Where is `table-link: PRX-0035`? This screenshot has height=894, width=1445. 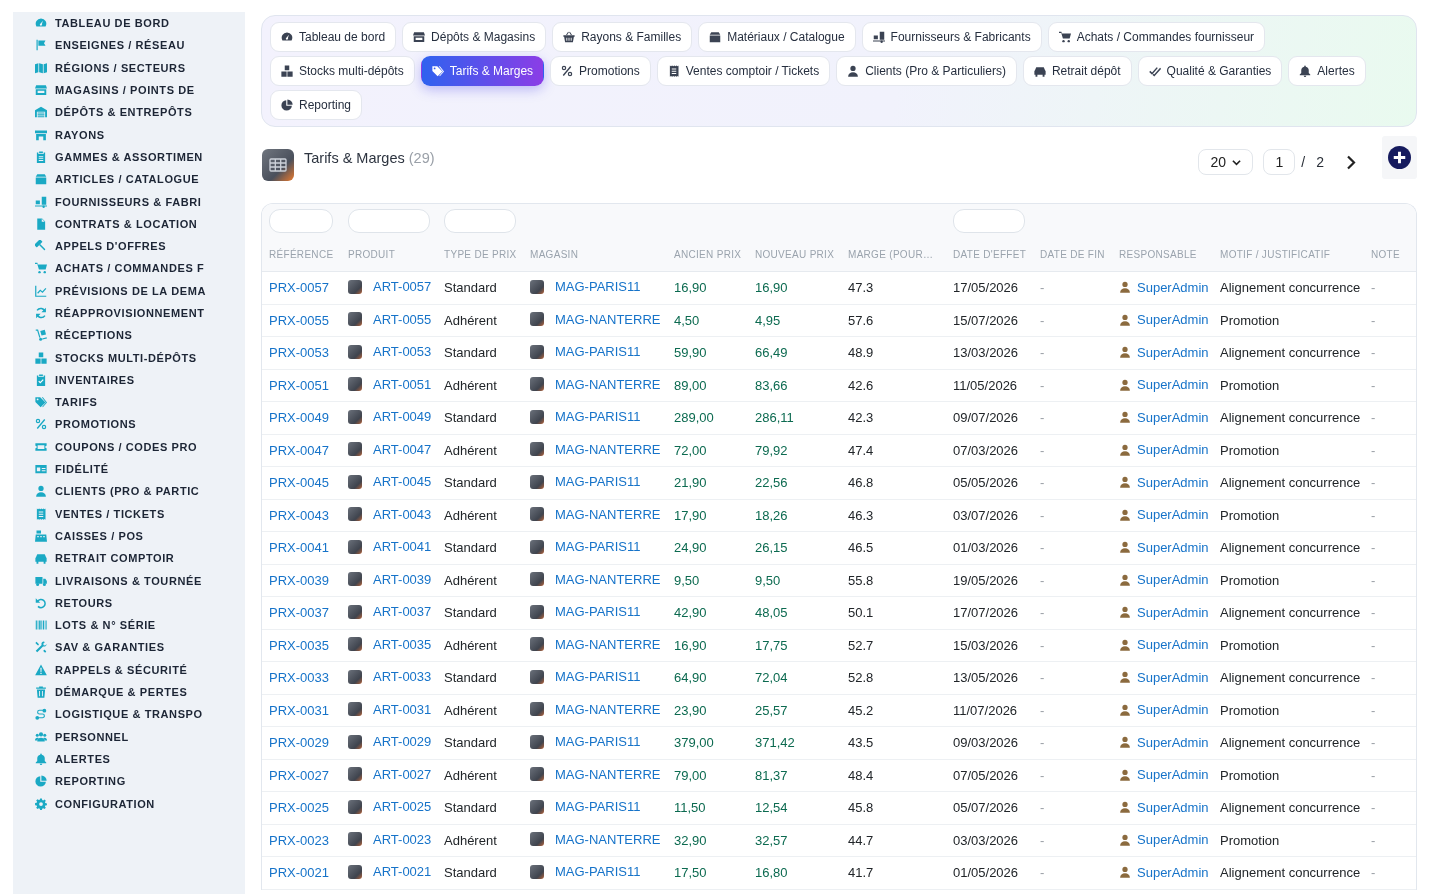
table-link: PRX-0035 is located at coordinates (299, 645).